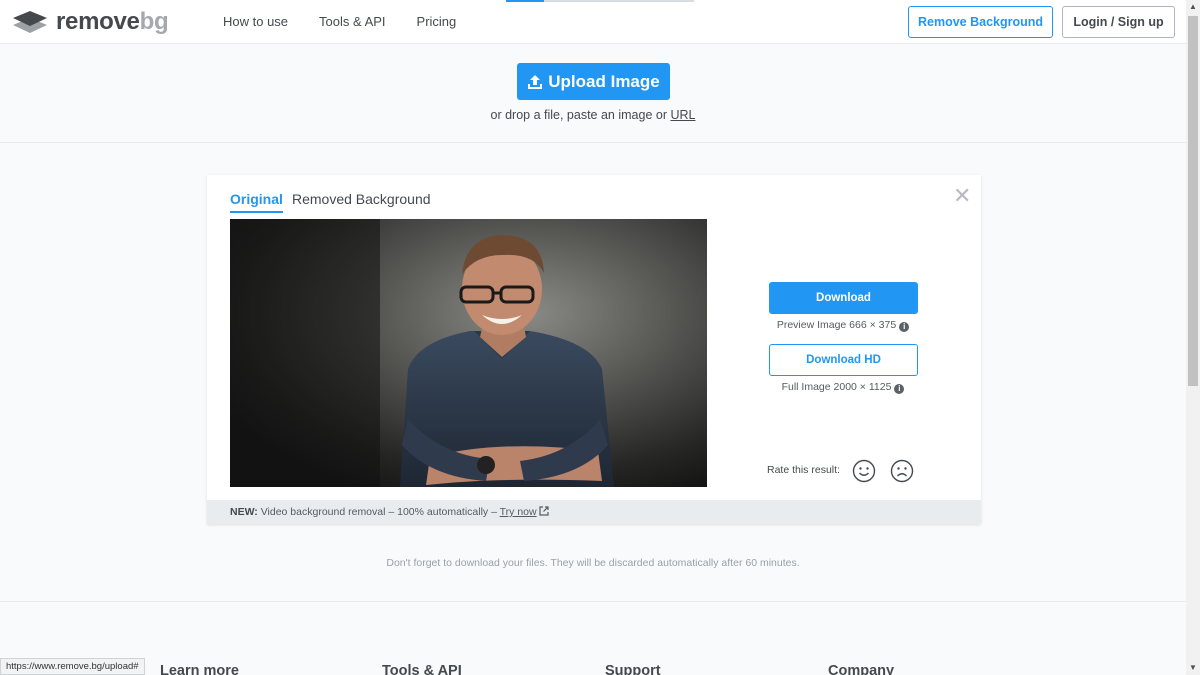 Image resolution: width=1200 pixels, height=675 pixels. Describe the element at coordinates (244, 512) in the screenshot. I see `new-label: NEW:` at that location.